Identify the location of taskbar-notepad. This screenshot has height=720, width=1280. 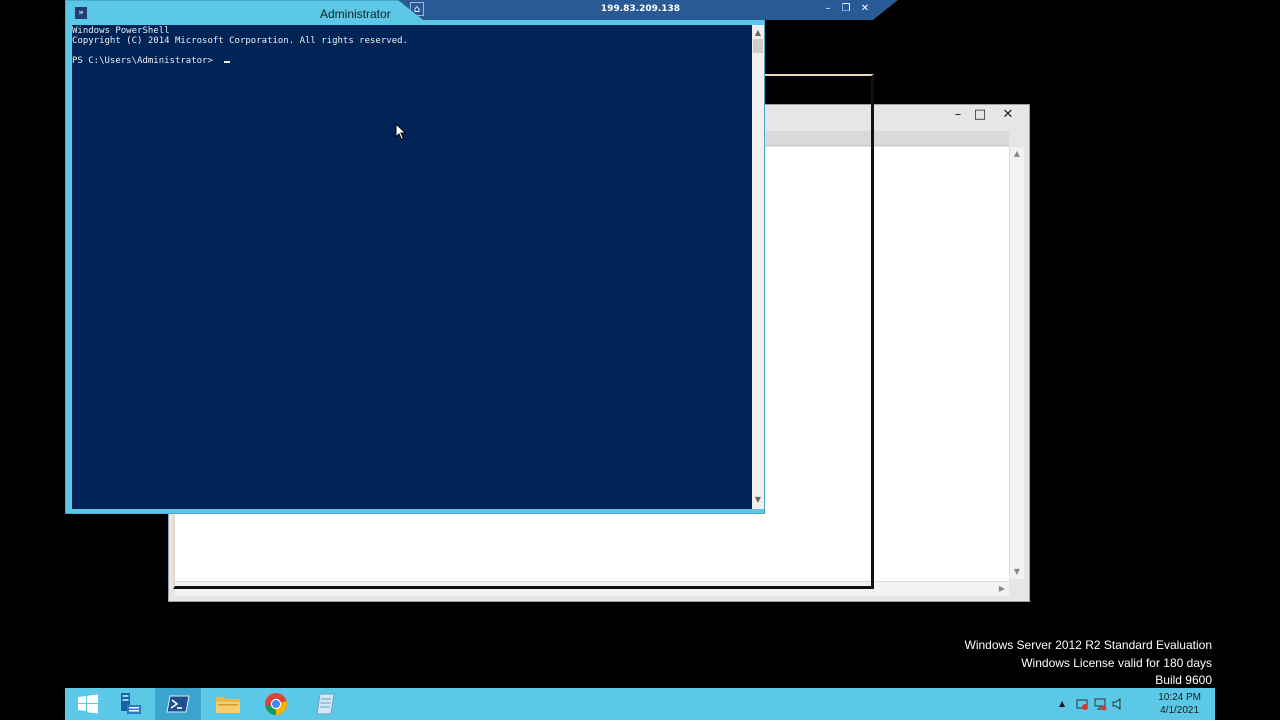
(326, 704).